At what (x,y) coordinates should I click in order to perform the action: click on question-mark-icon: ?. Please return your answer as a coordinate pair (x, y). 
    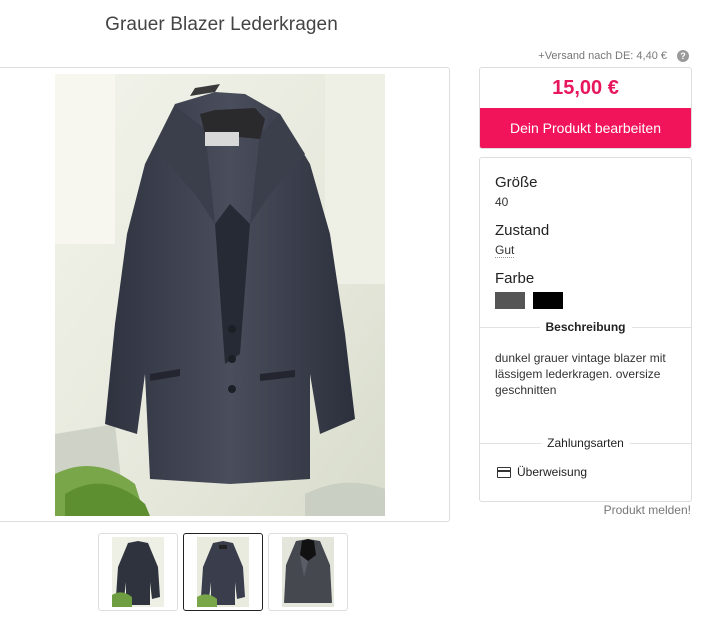
    Looking at the image, I should click on (683, 56).